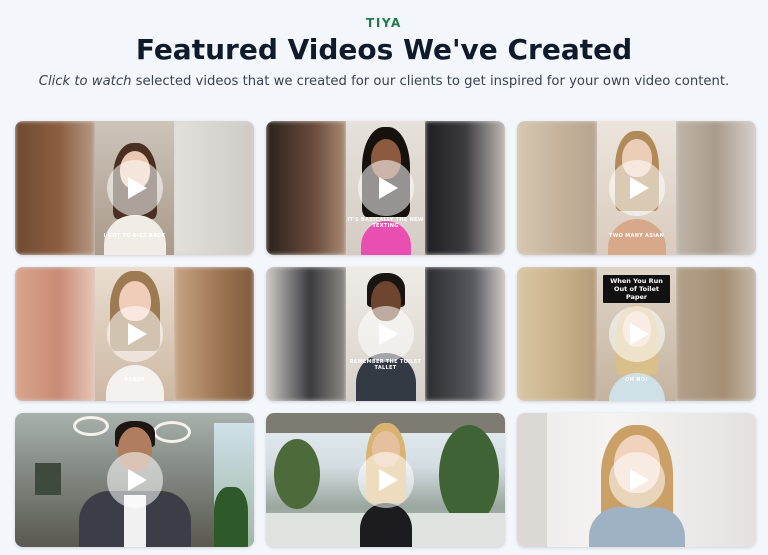 Image resolution: width=768 pixels, height=555 pixels. Describe the element at coordinates (134, 380) in the screenshot. I see `video-caption: RANDY` at that location.